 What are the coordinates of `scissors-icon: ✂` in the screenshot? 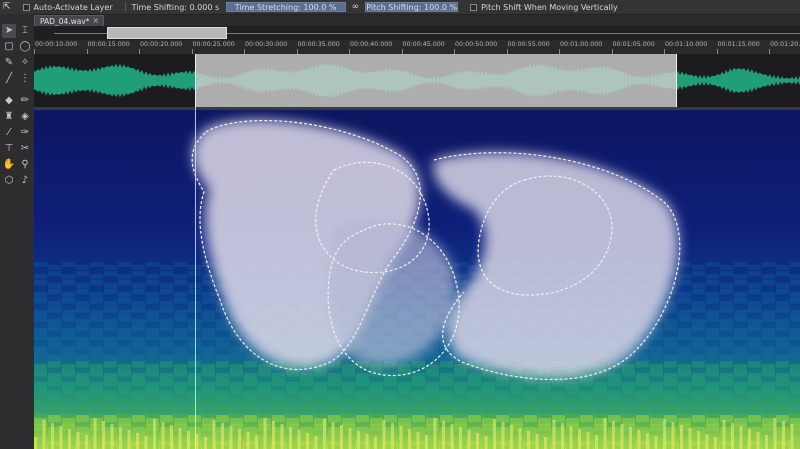 It's located at (25, 149).